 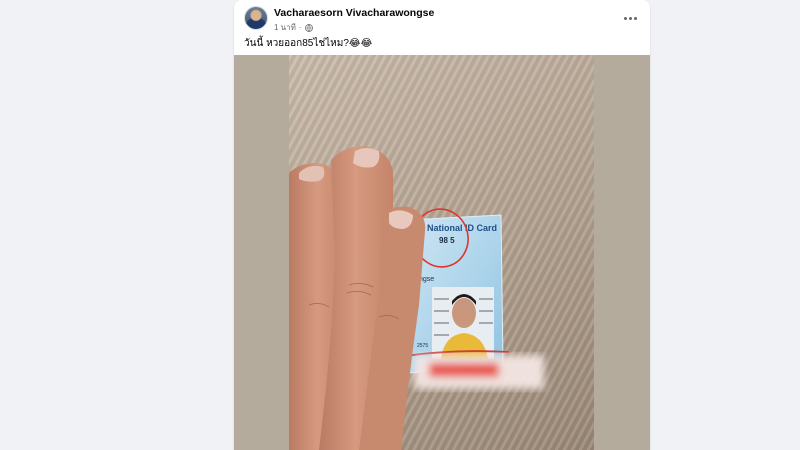 I want to click on globe-icon, so click(x=308, y=27).